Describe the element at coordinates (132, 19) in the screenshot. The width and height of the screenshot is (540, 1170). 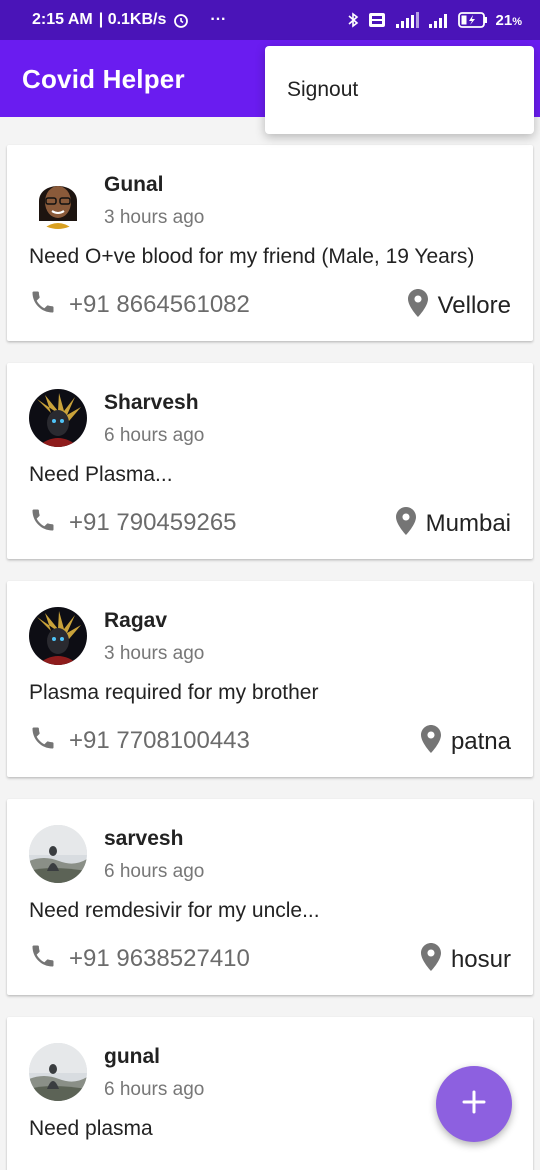
I see `network-speed: | 0.1KB/s` at that location.